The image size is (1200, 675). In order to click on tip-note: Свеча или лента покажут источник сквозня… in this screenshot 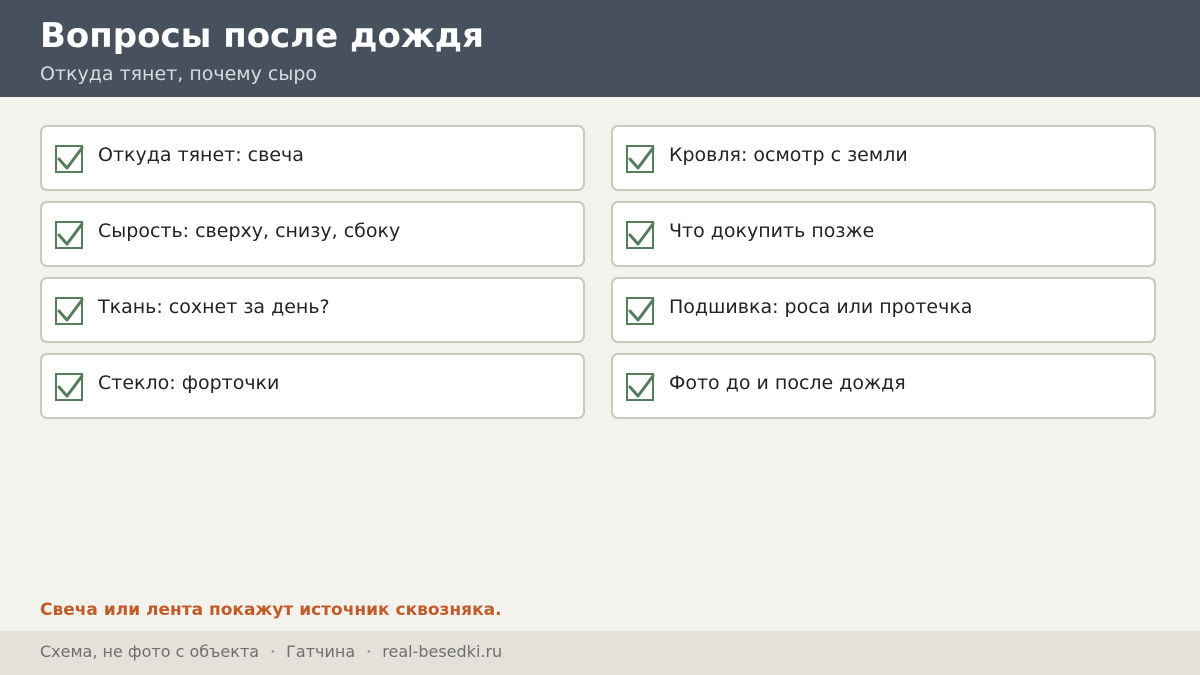, I will do `click(271, 610)`.